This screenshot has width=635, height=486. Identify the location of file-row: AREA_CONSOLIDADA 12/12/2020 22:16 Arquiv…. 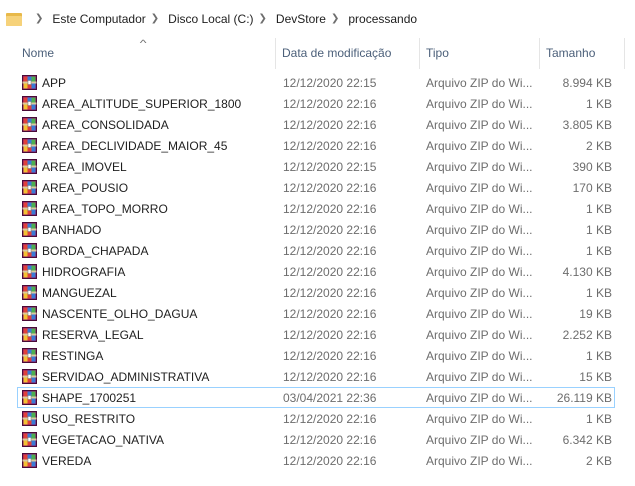
(316, 124).